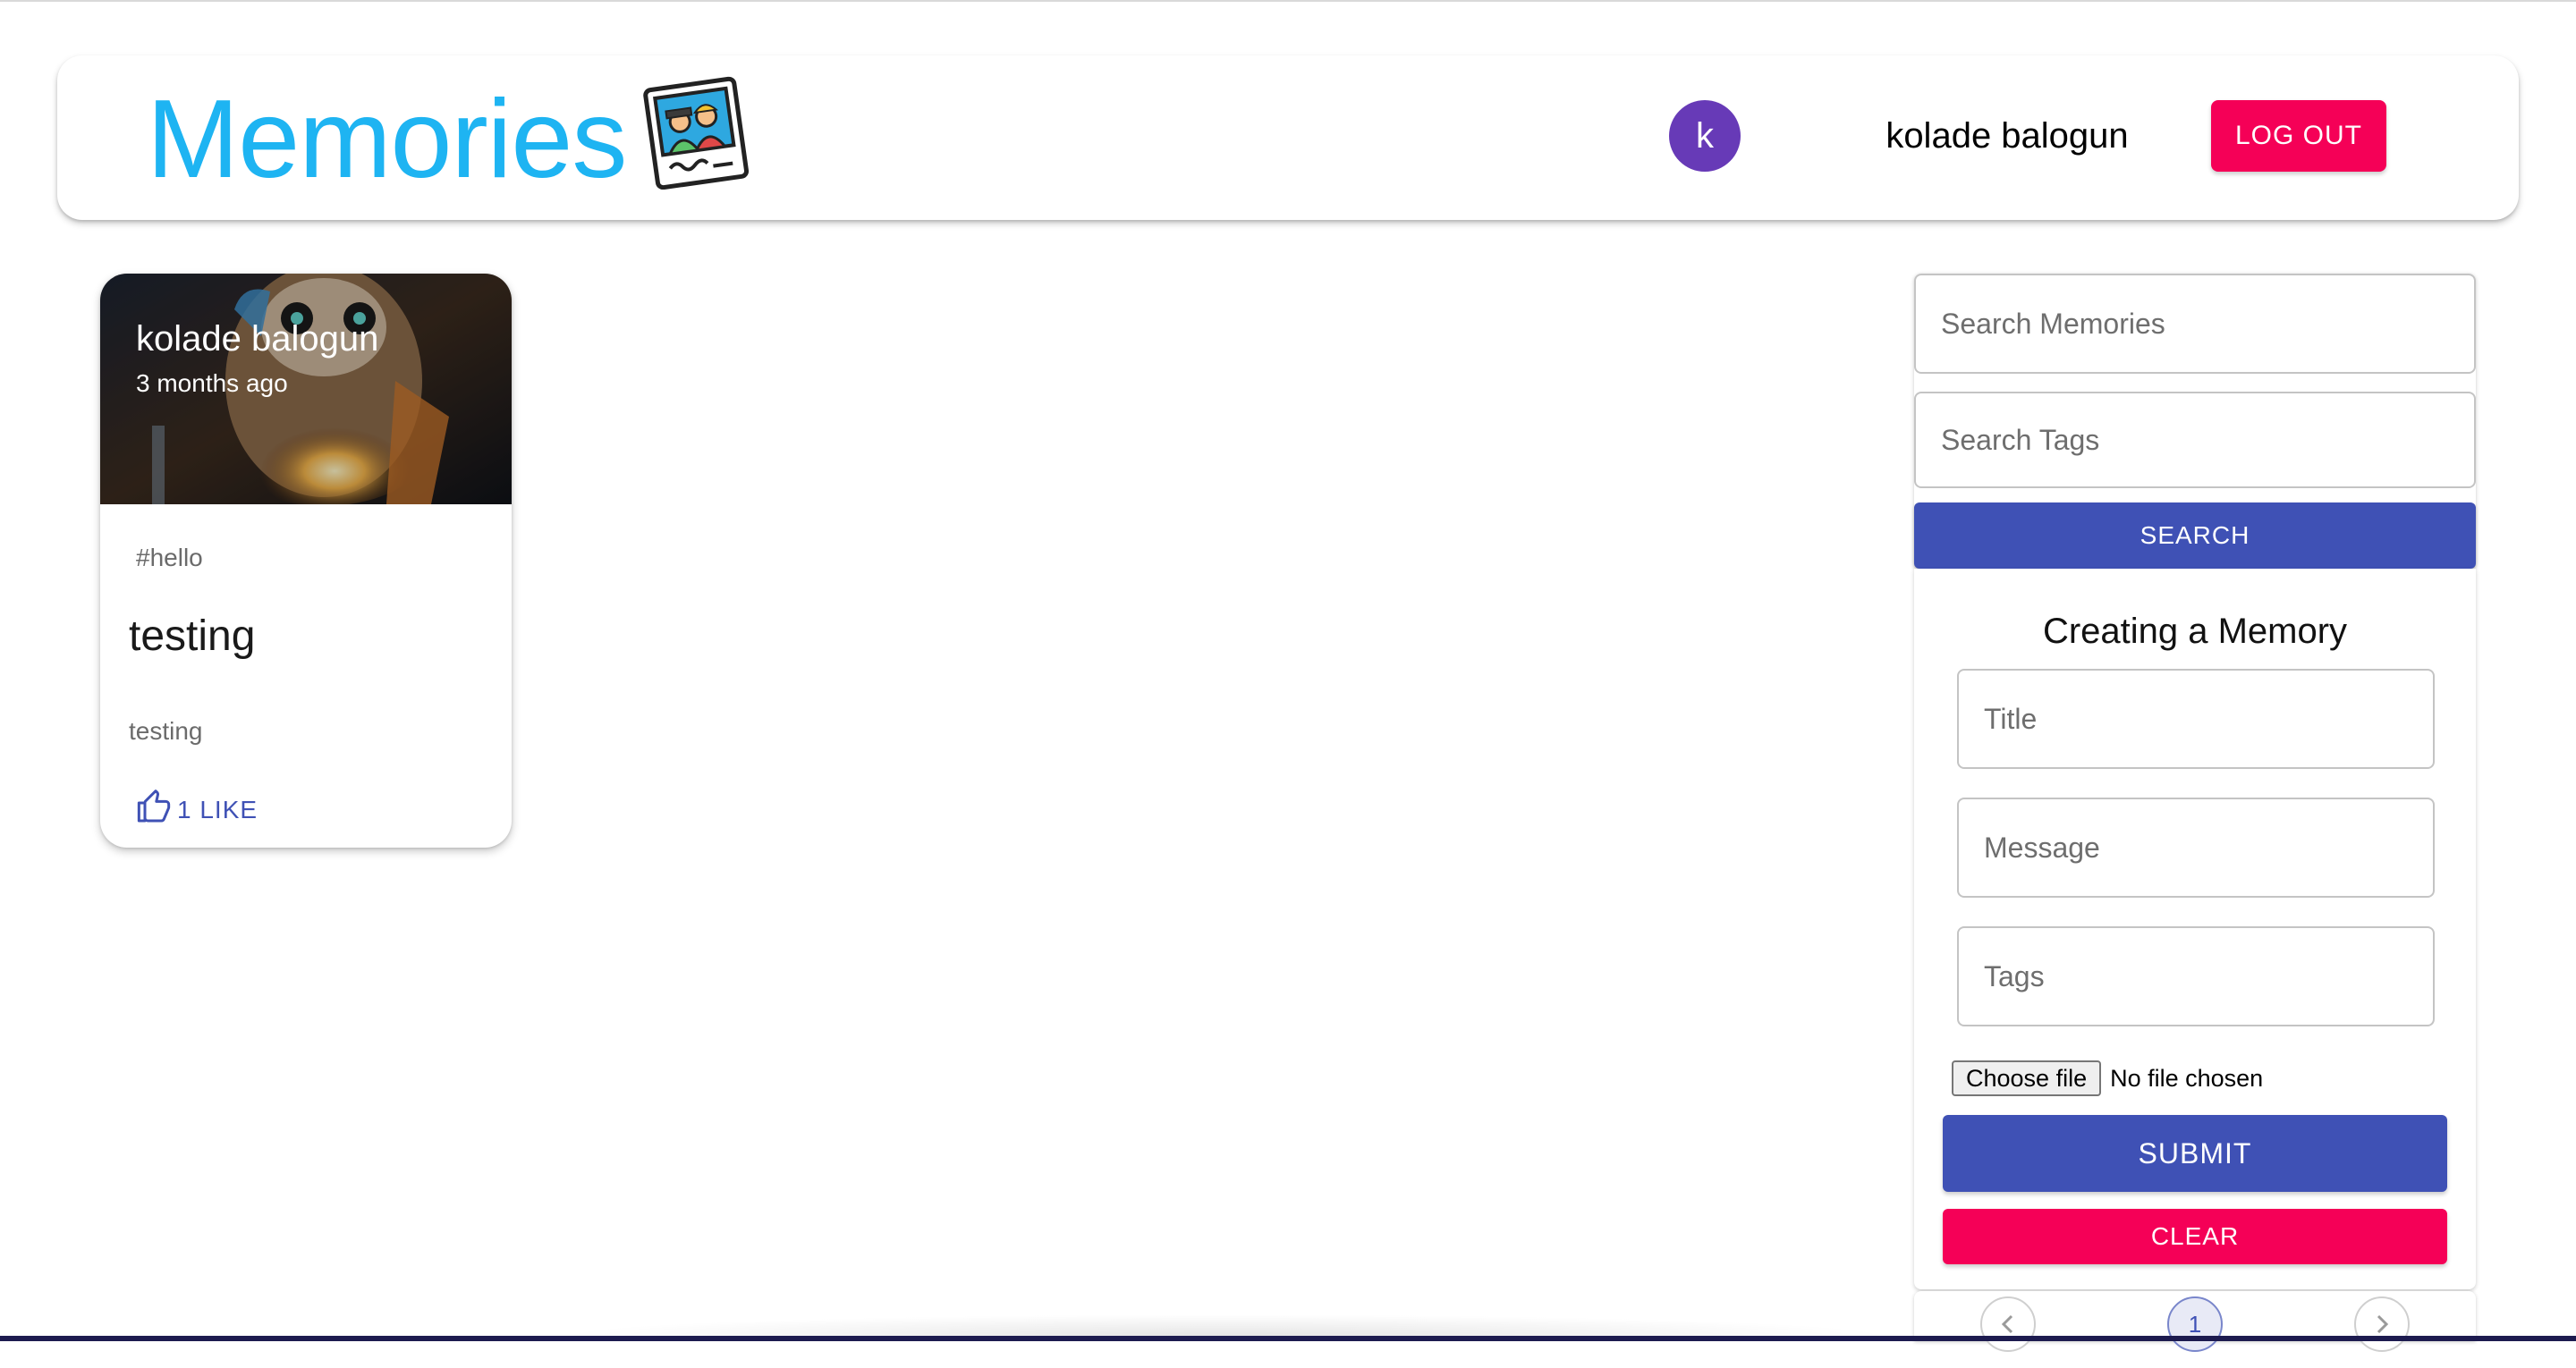 The image size is (2576, 1368). I want to click on window-bottom-edge, so click(1288, 1339).